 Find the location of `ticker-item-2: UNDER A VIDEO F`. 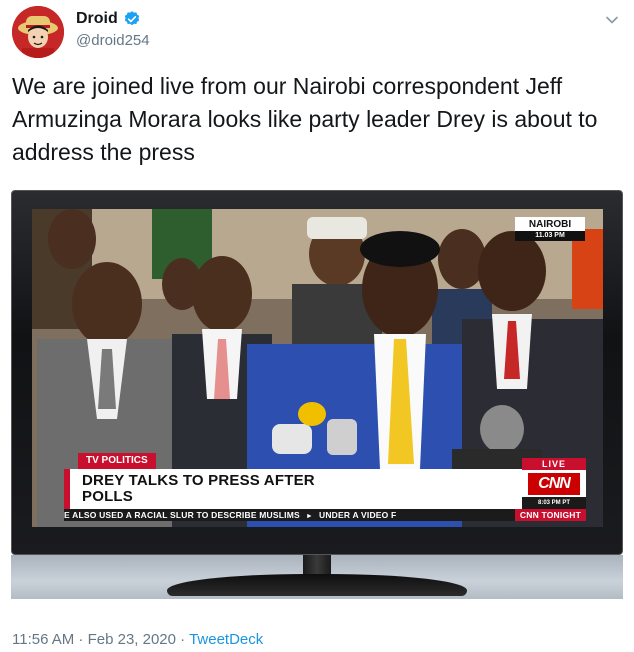

ticker-item-2: UNDER A VIDEO F is located at coordinates (357, 515).